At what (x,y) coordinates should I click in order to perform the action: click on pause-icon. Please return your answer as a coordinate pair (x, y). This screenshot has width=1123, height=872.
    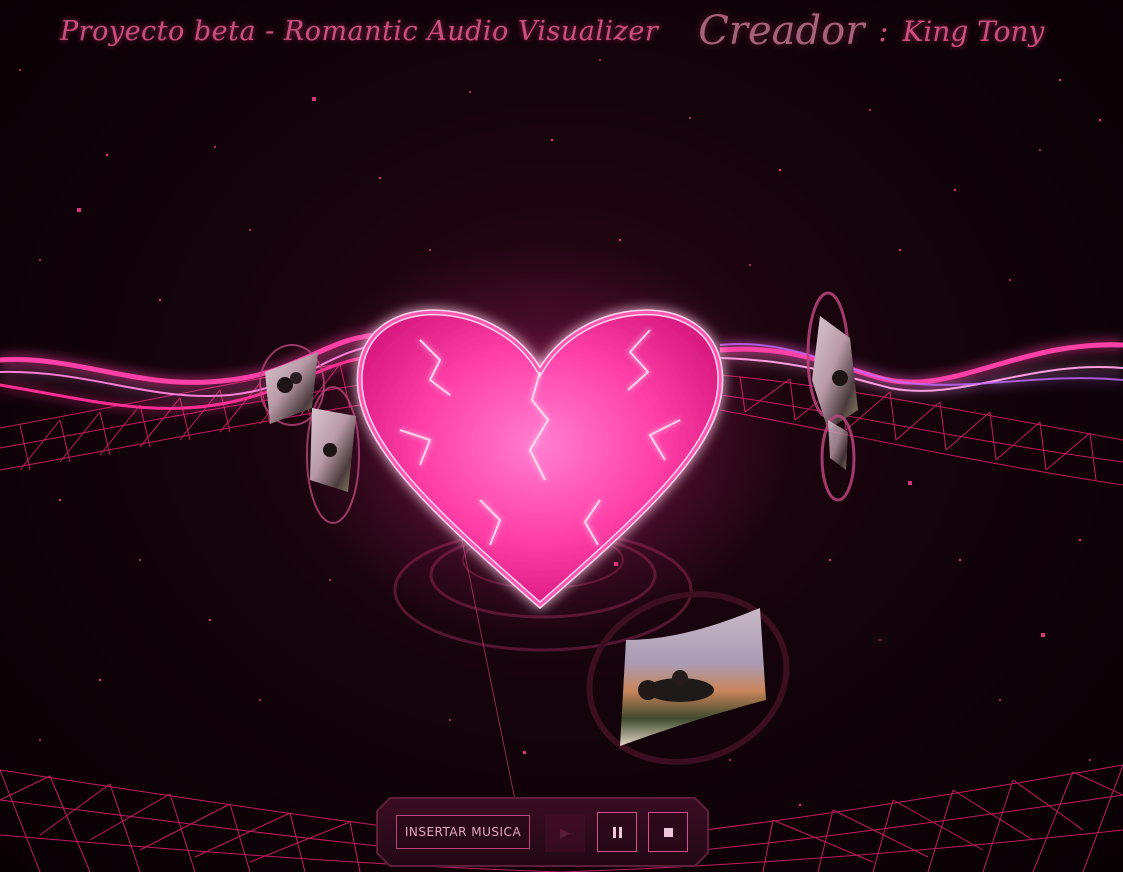
    Looking at the image, I should click on (617, 832).